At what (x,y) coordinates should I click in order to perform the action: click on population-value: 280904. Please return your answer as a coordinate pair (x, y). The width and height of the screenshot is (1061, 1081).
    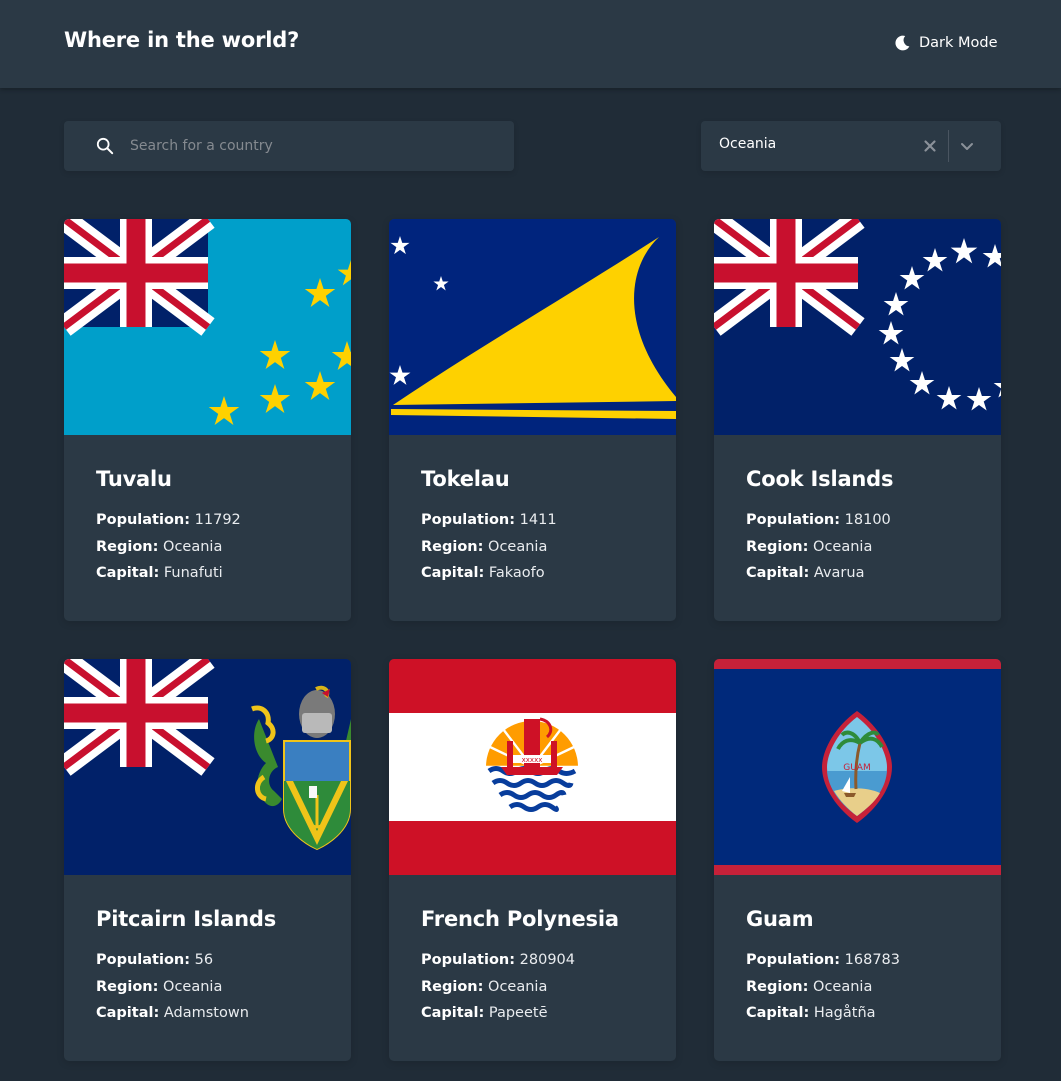
    Looking at the image, I should click on (547, 960).